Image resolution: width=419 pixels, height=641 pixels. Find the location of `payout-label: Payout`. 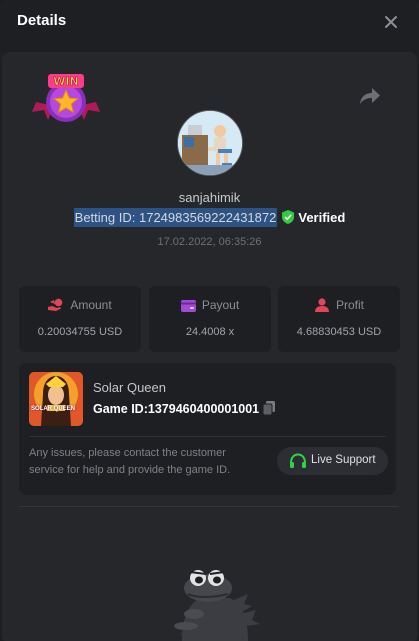

payout-label: Payout is located at coordinates (220, 305).